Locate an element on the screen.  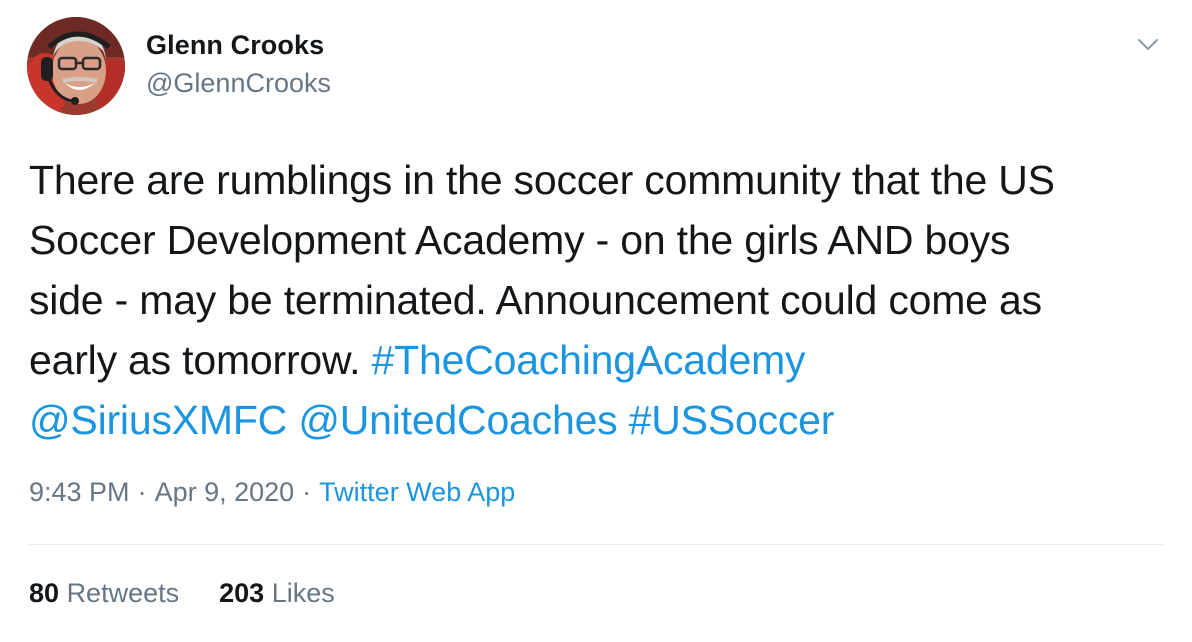
tweet-source-link: Twitter Web App is located at coordinates (417, 492).